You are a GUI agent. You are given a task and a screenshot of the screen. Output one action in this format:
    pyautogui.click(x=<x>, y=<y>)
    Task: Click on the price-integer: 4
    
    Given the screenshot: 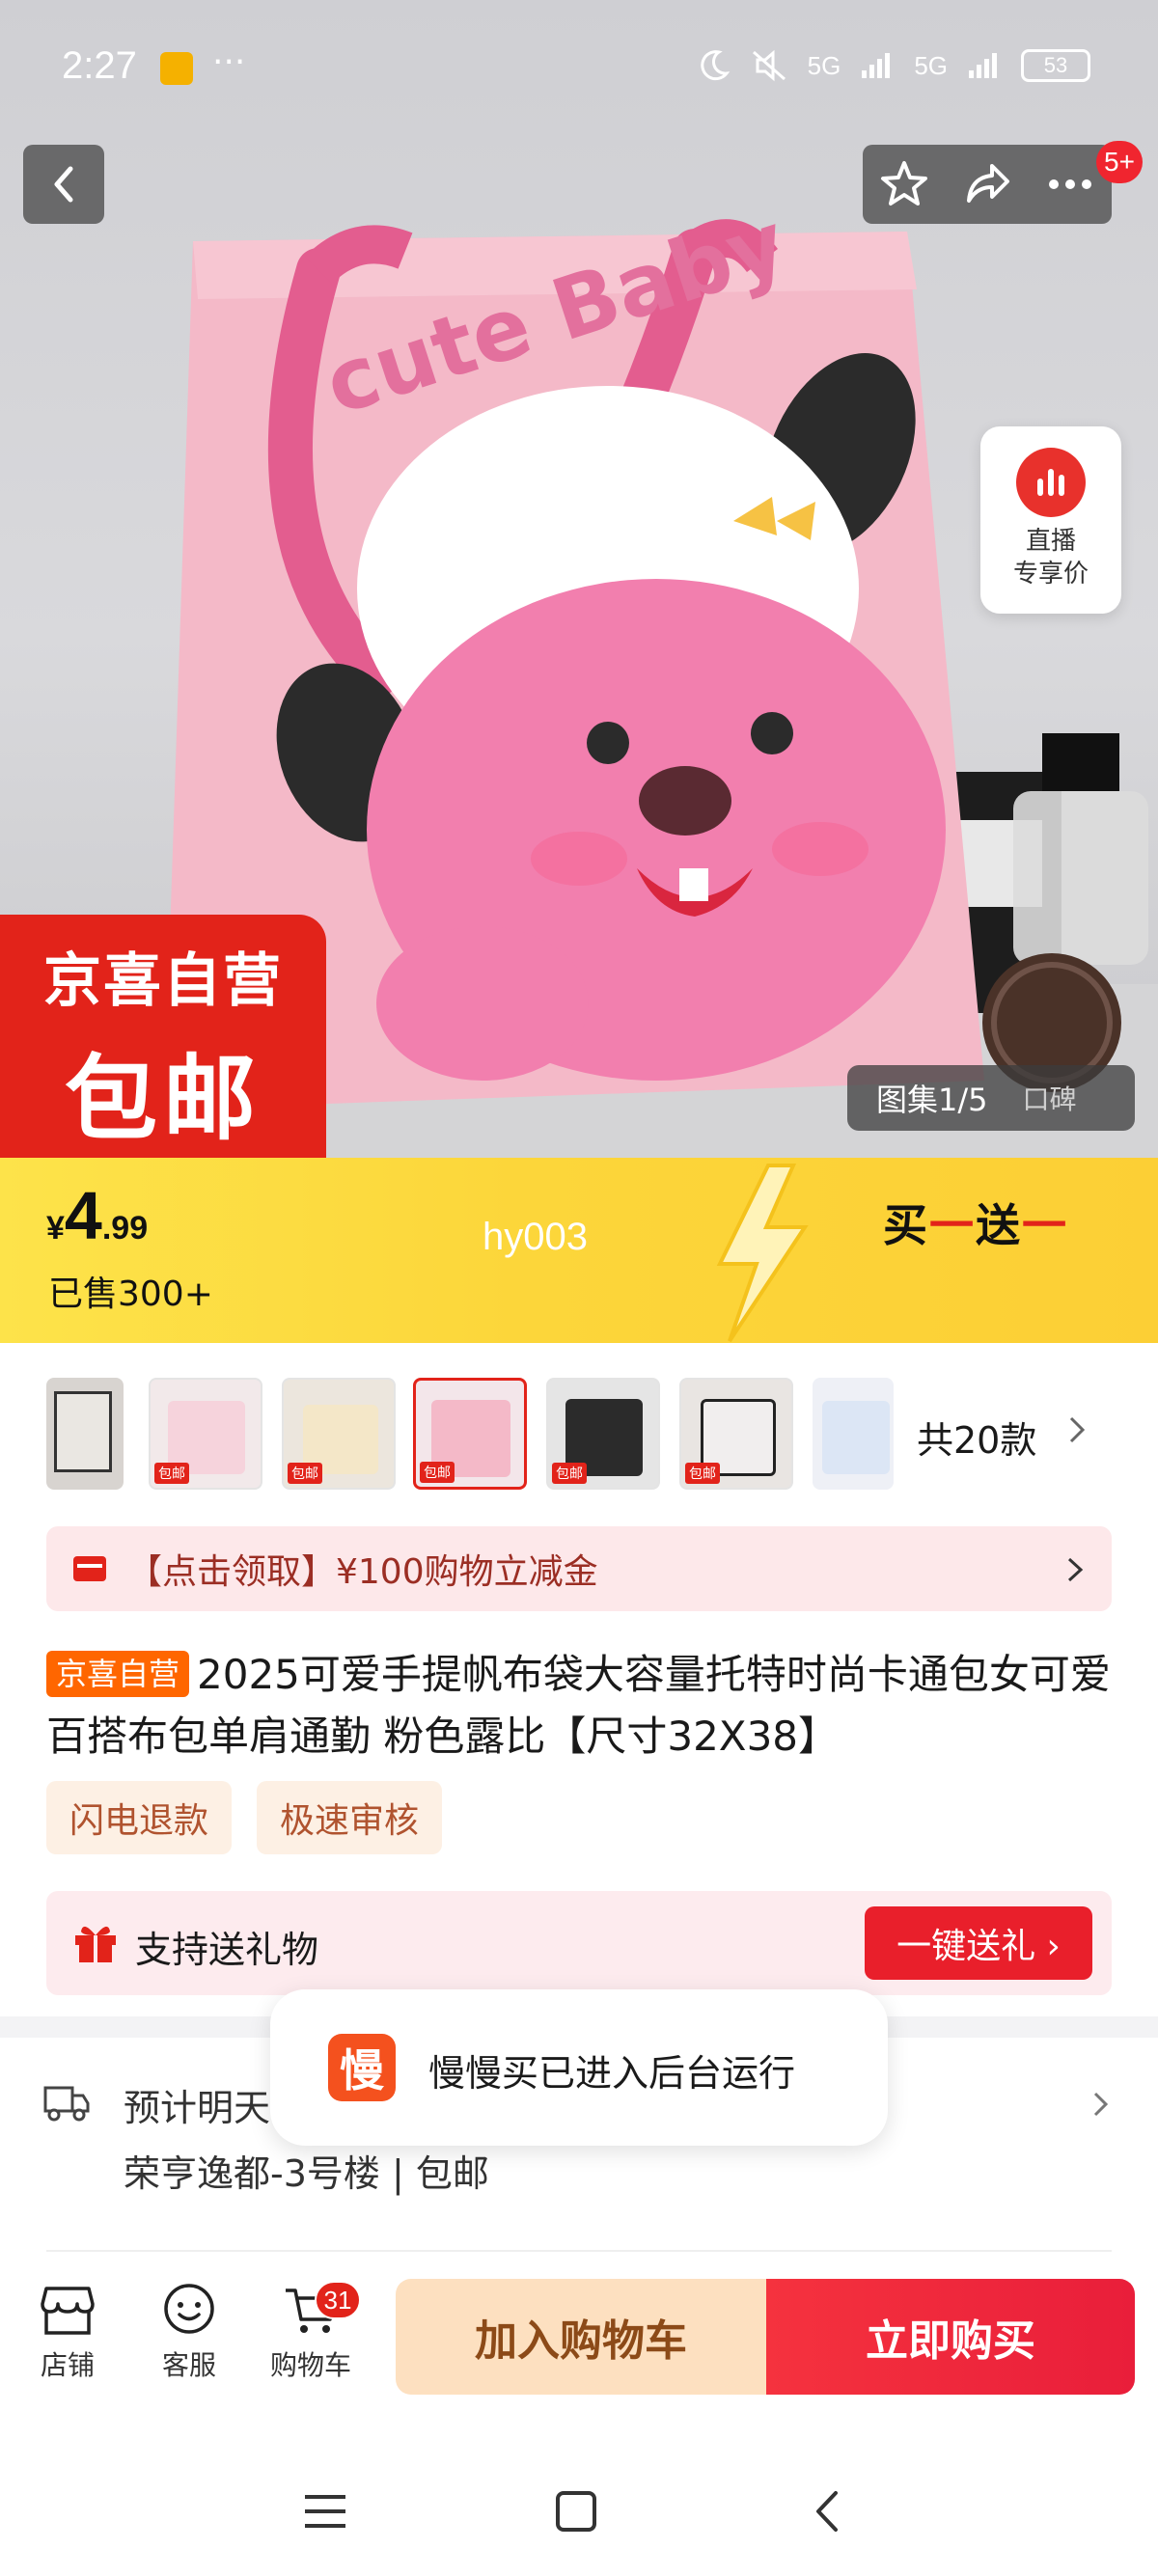 What is the action you would take?
    pyautogui.click(x=83, y=1216)
    